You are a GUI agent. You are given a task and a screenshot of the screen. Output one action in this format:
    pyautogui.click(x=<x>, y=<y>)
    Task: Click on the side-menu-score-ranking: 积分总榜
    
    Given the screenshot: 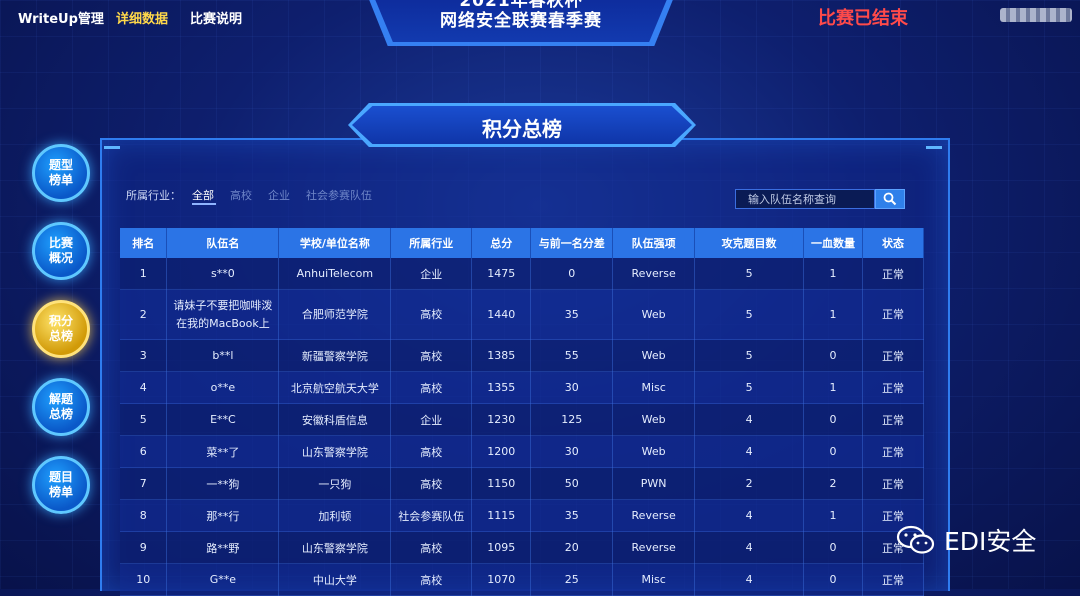 What is the action you would take?
    pyautogui.click(x=61, y=329)
    